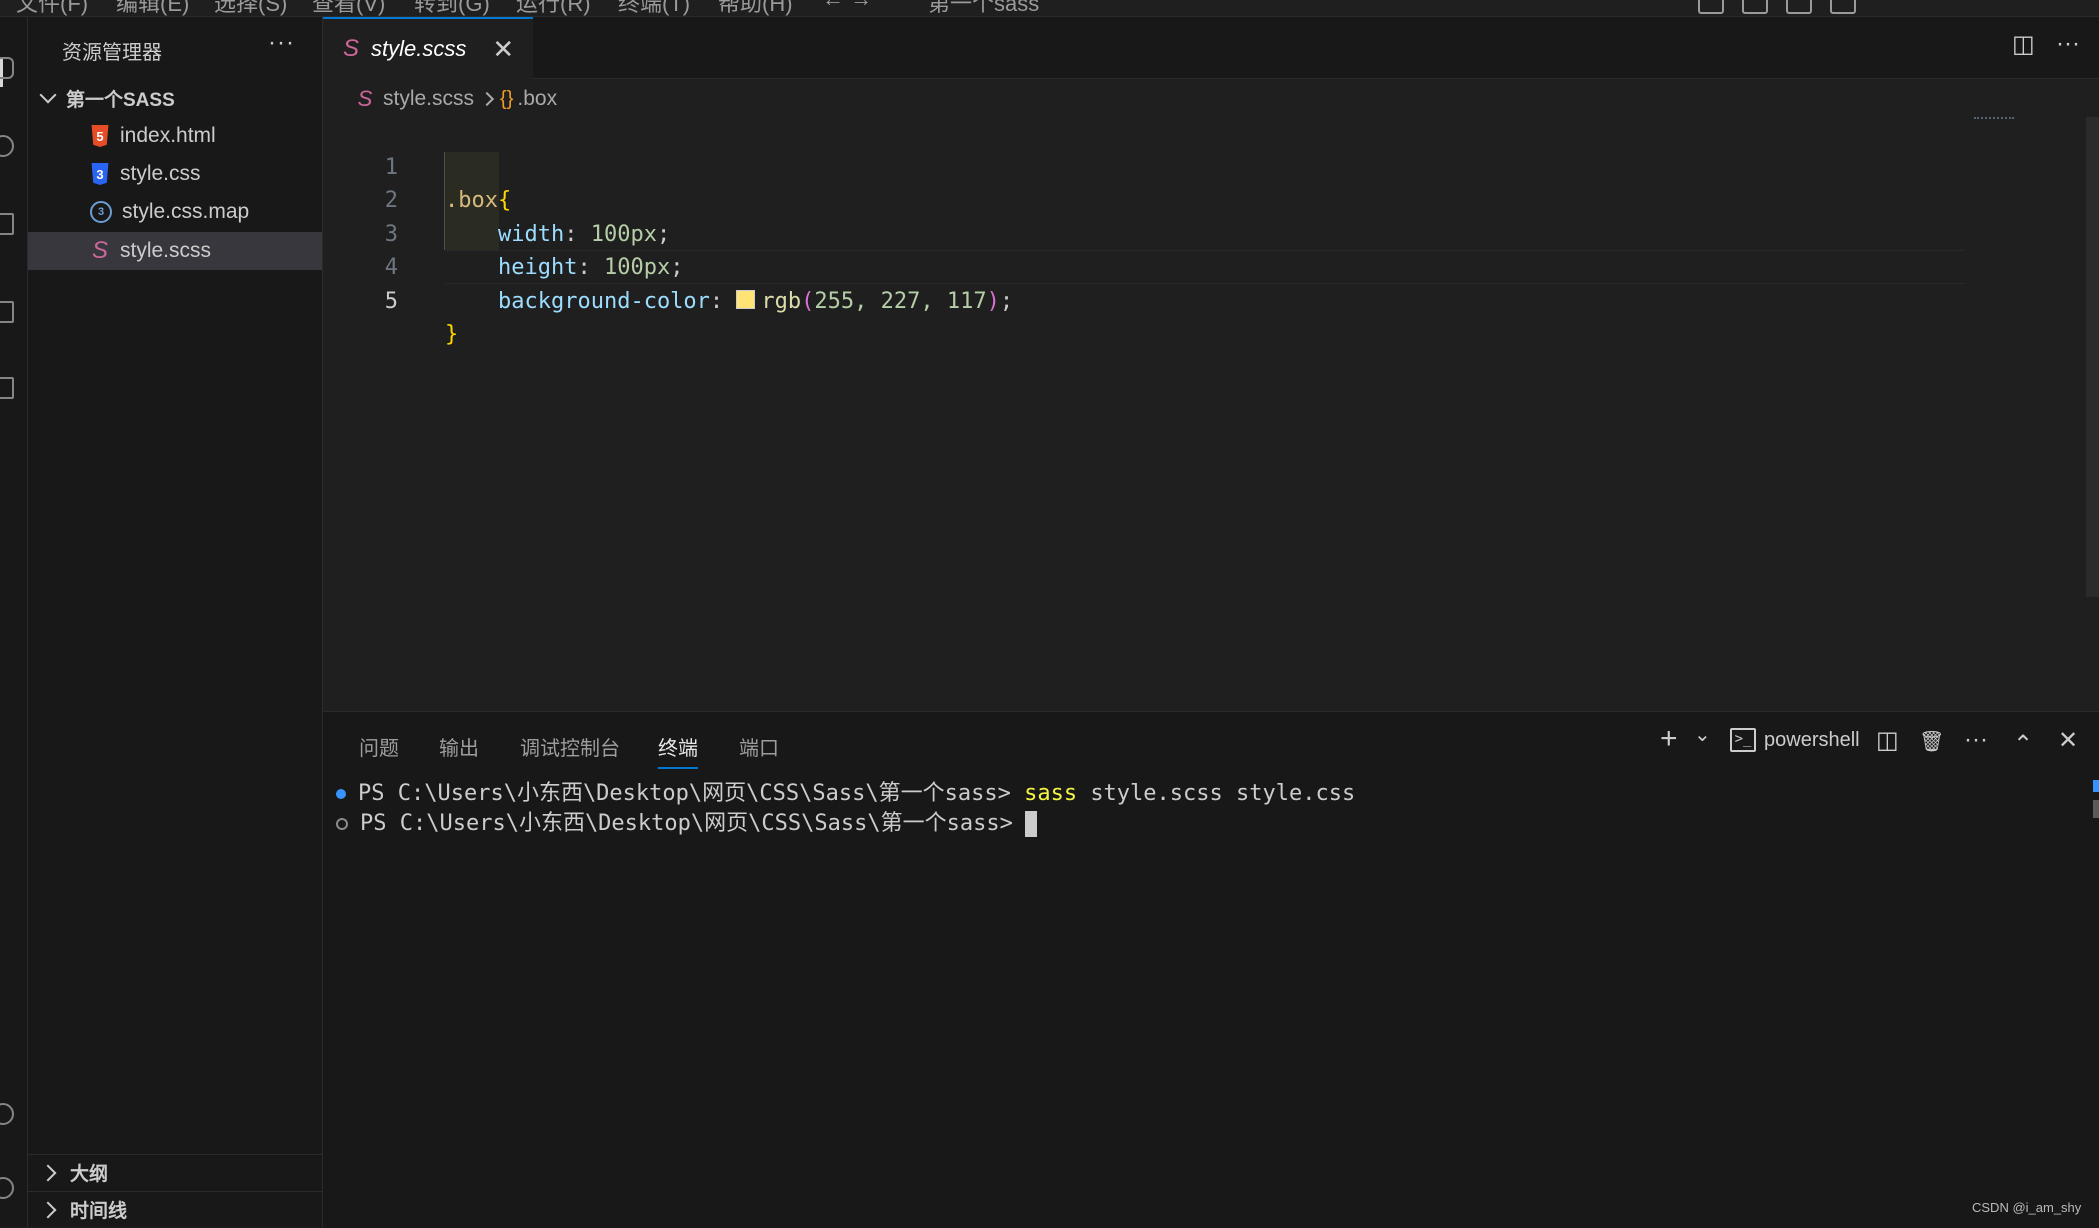  What do you see at coordinates (1743, 740) in the screenshot?
I see `terminal-icon: >_` at bounding box center [1743, 740].